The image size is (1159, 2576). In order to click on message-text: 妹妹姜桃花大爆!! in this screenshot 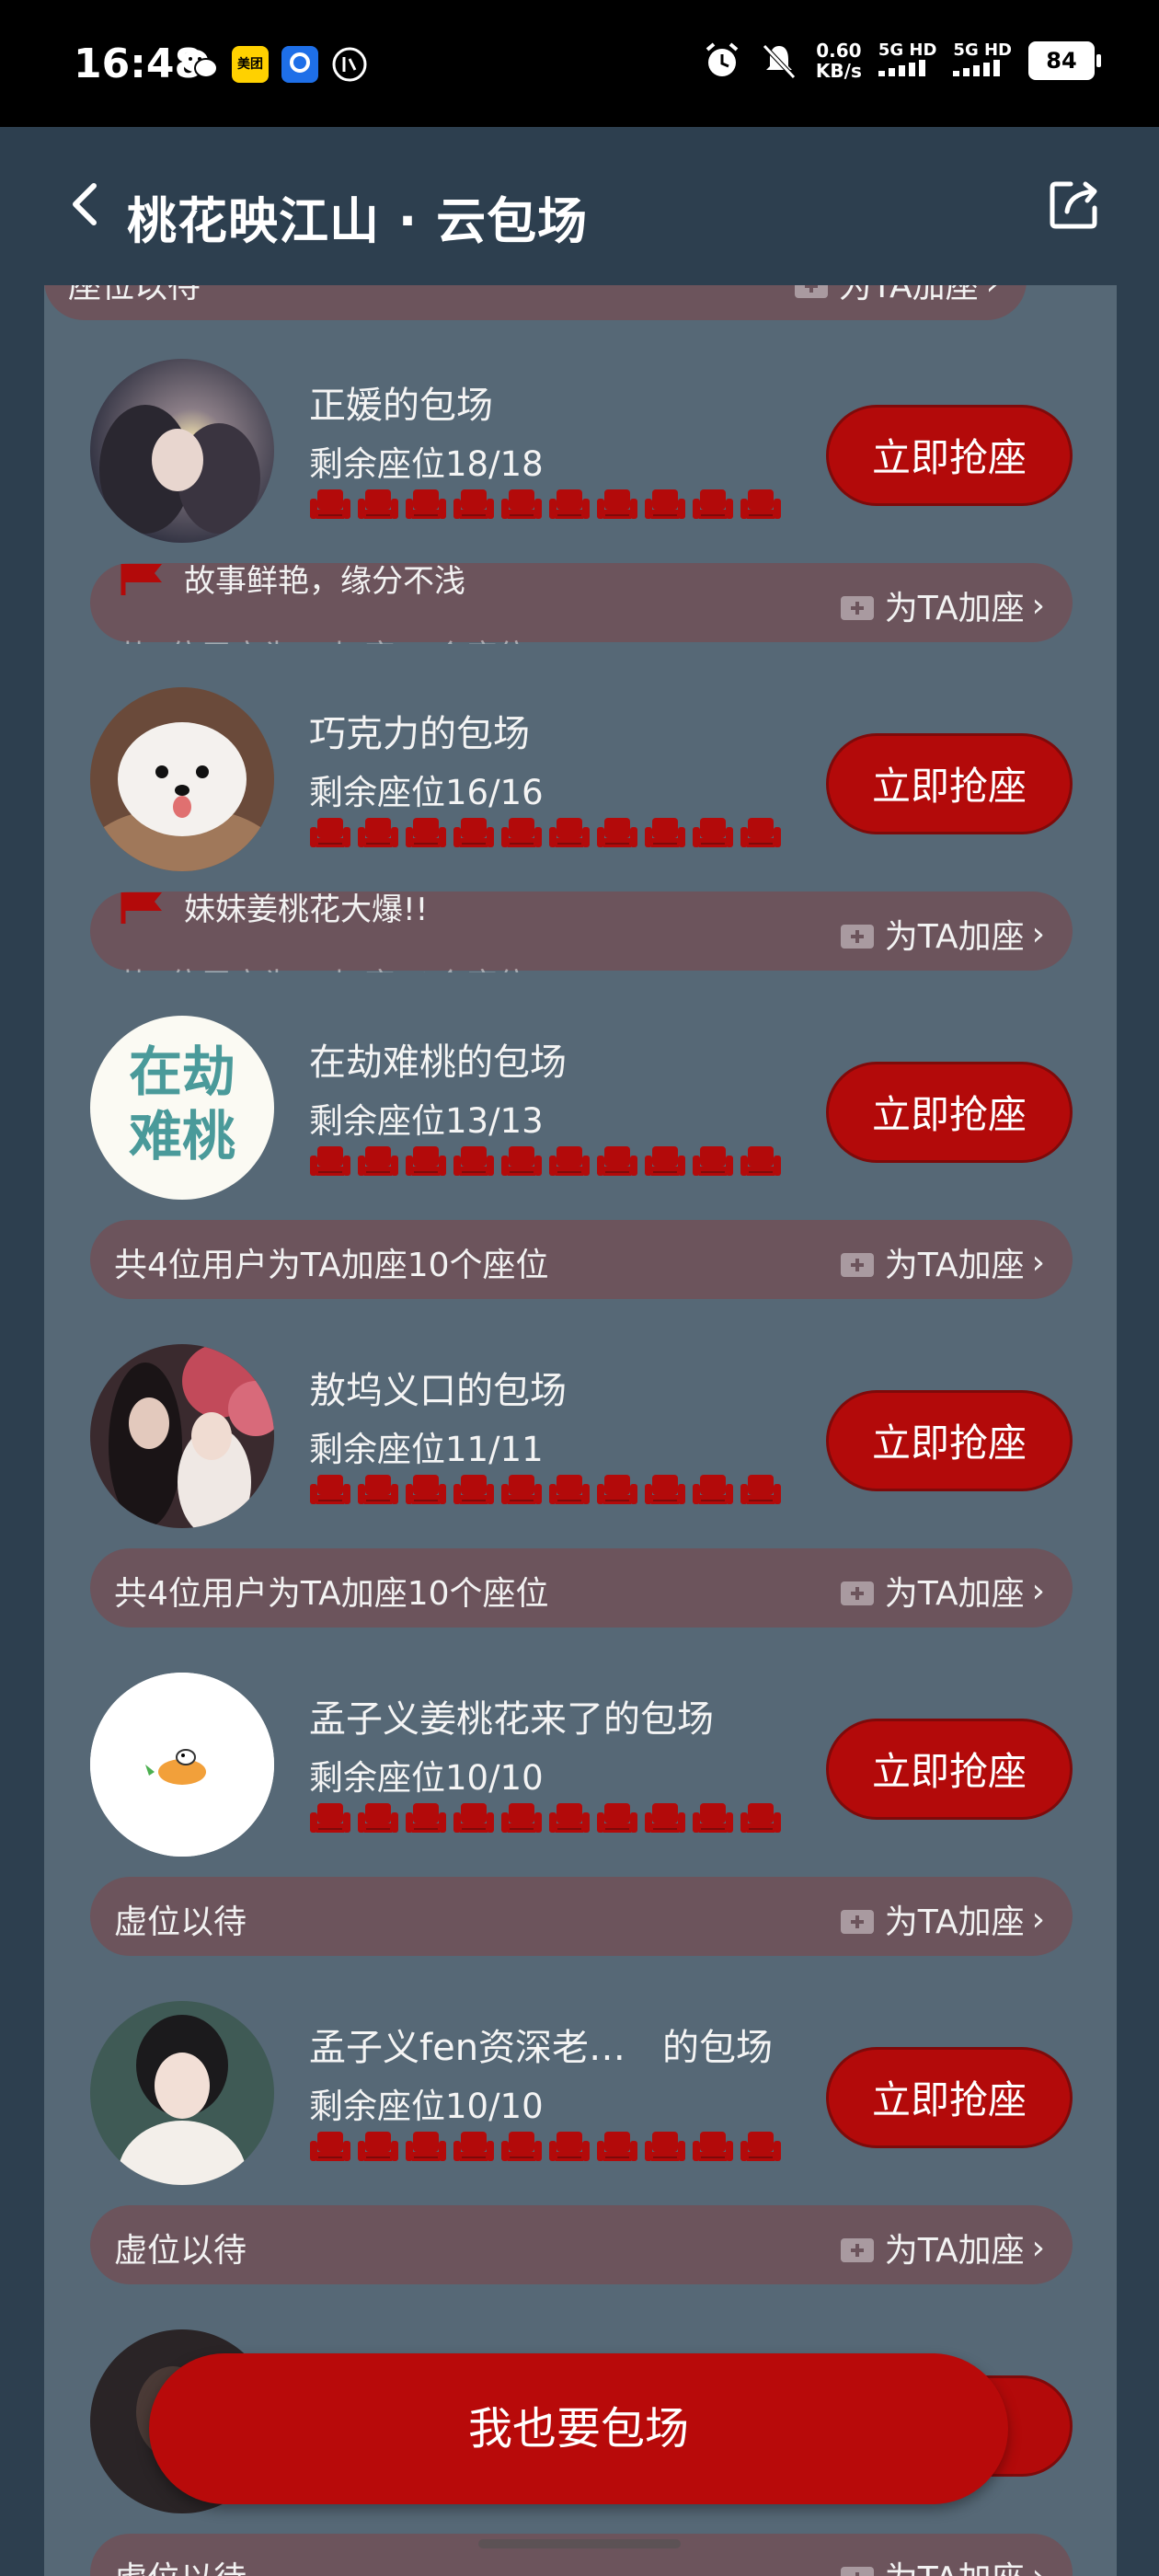, I will do `click(306, 909)`.